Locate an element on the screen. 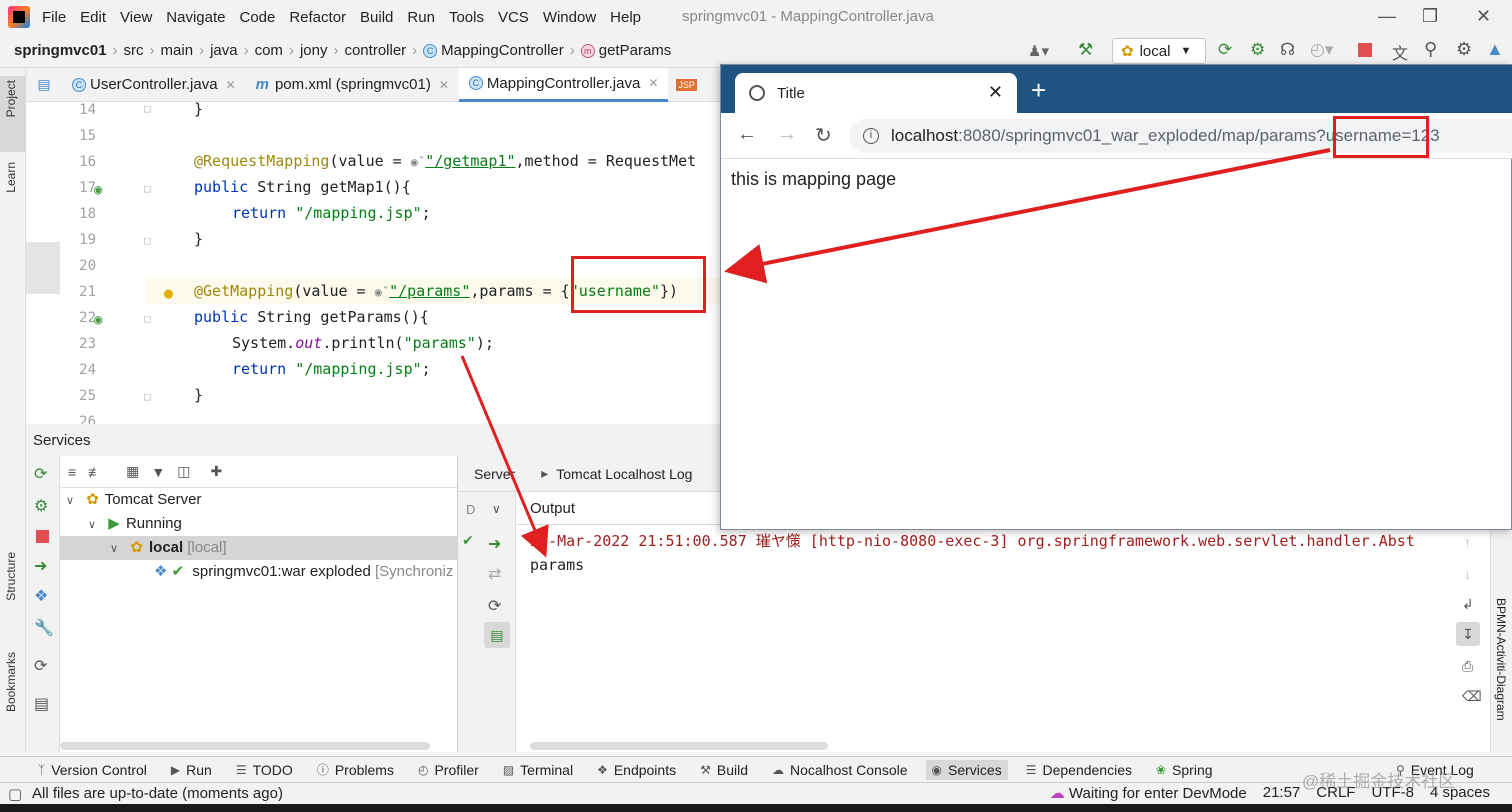 The width and height of the screenshot is (1512, 812). breadcrumb-src: src is located at coordinates (134, 50).